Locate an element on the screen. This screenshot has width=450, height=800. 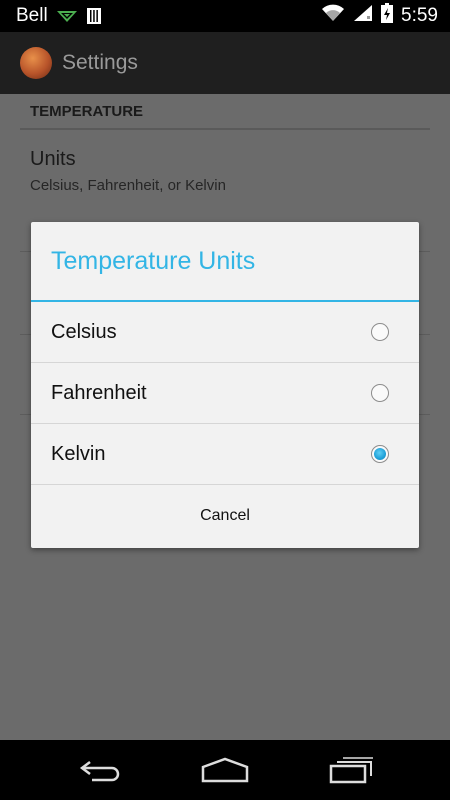
recent-apps-icon is located at coordinates (352, 770).